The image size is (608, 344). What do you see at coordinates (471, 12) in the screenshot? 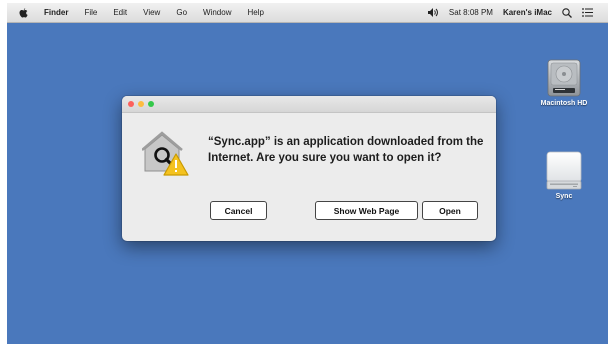
I see `menu-clock: Sat 8:08 PM` at bounding box center [471, 12].